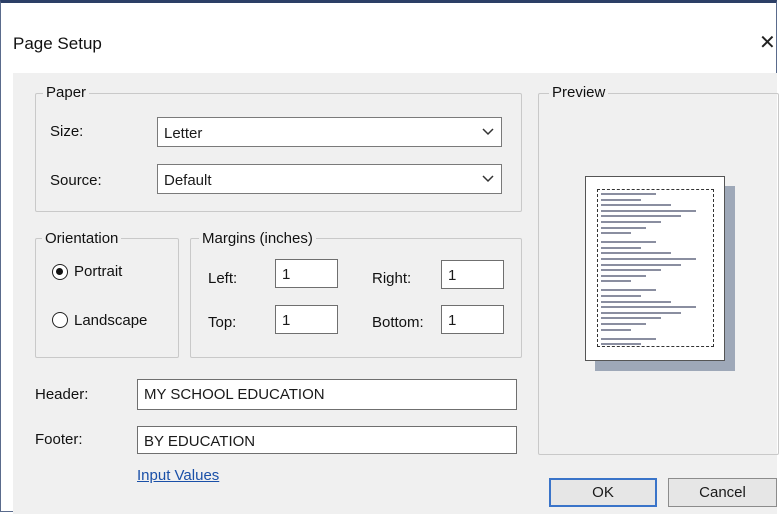 This screenshot has height=514, width=779. I want to click on page-preview-sheet, so click(655, 268).